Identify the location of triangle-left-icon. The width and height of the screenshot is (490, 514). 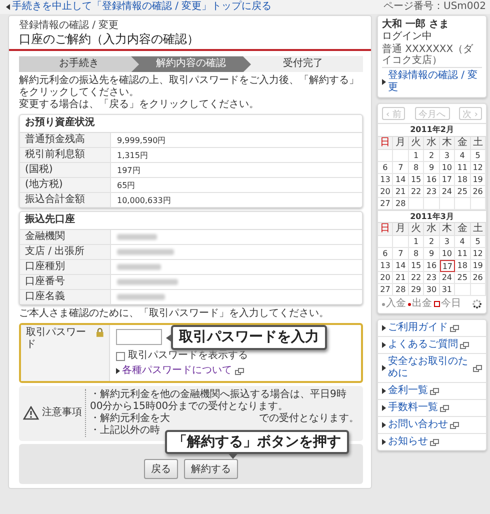
(8, 7).